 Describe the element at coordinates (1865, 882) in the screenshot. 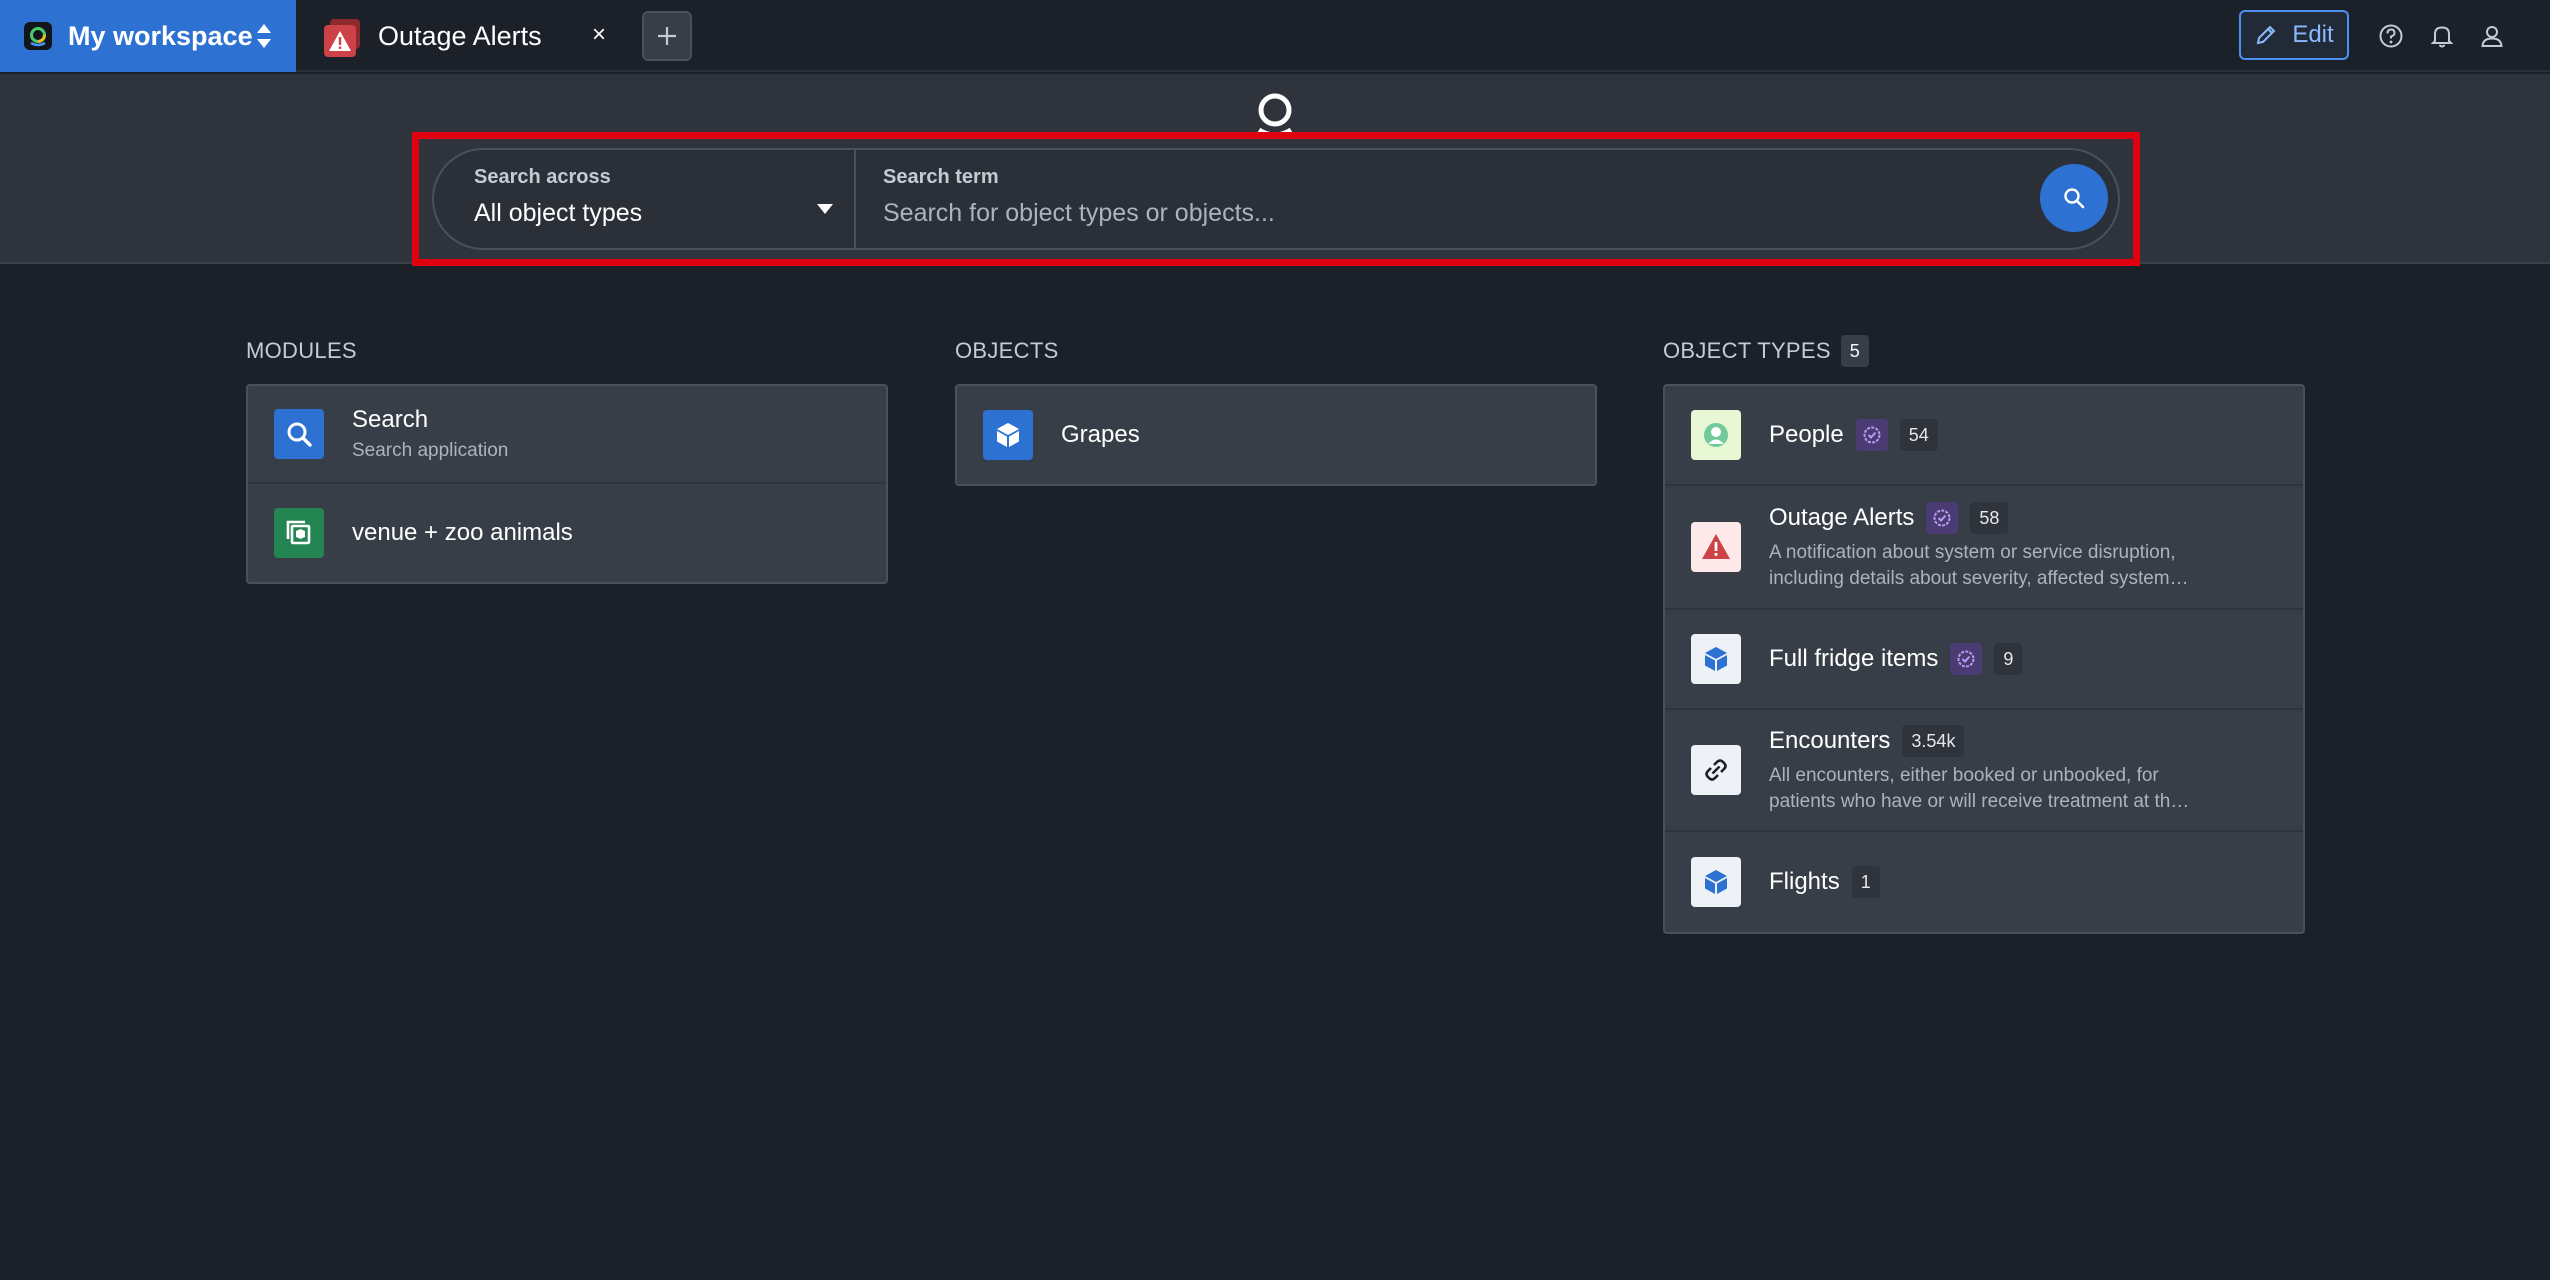

I see `object-count-badge: 1` at that location.